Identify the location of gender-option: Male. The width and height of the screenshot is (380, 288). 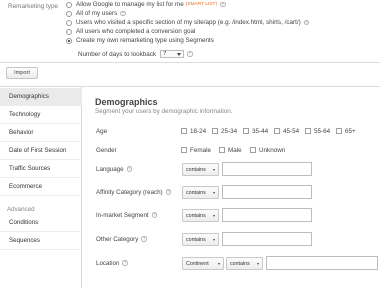
(230, 150).